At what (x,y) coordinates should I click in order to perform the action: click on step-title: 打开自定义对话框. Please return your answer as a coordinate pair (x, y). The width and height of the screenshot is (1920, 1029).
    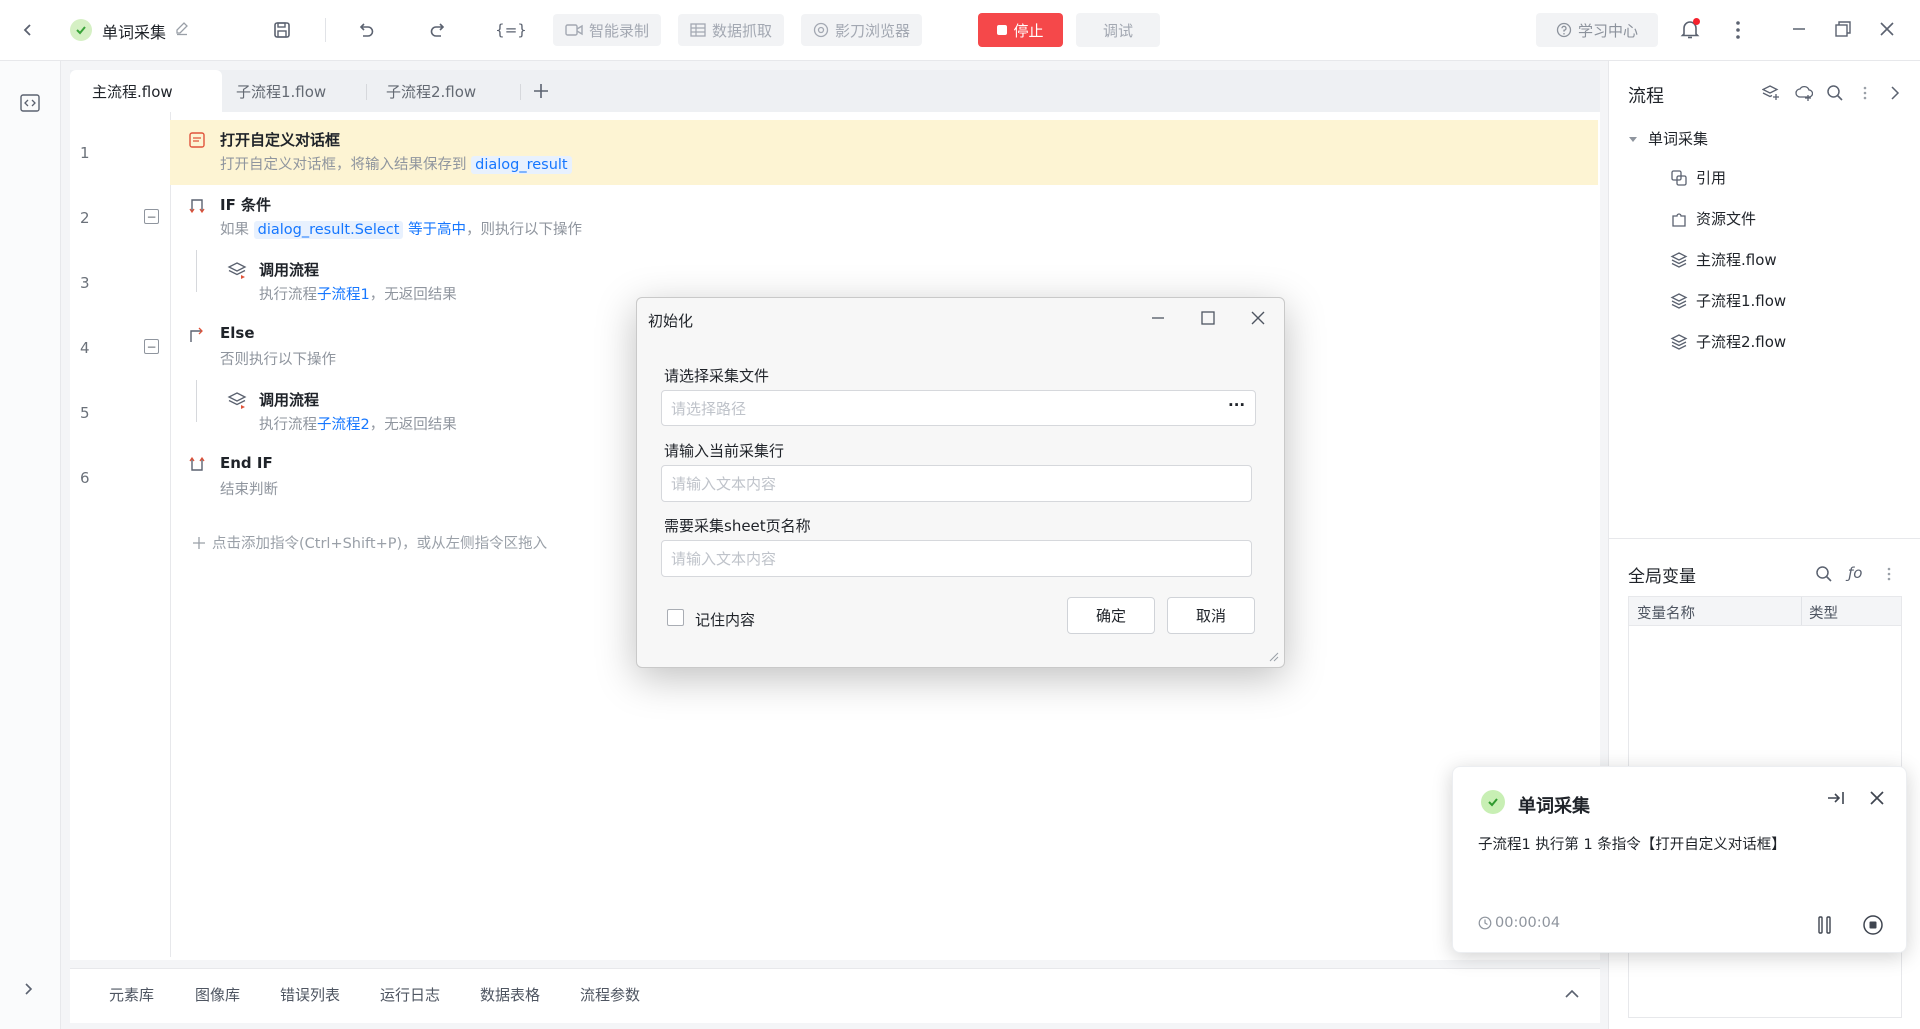
    Looking at the image, I should click on (280, 140).